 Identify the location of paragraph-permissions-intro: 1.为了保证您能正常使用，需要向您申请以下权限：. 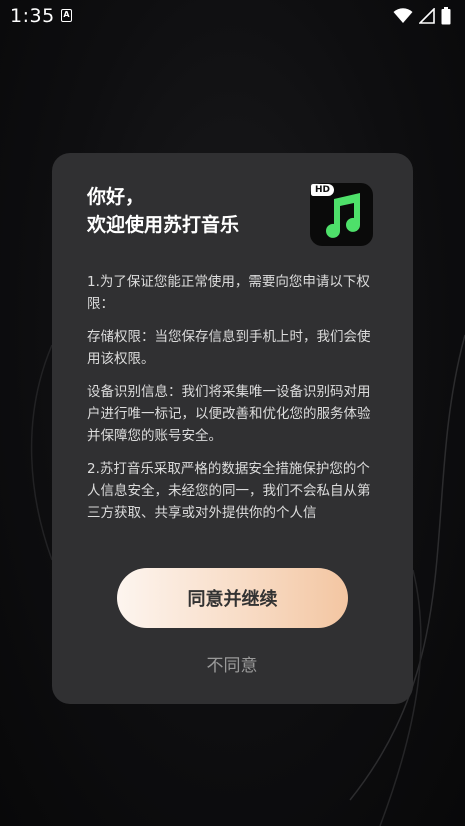
(228, 293).